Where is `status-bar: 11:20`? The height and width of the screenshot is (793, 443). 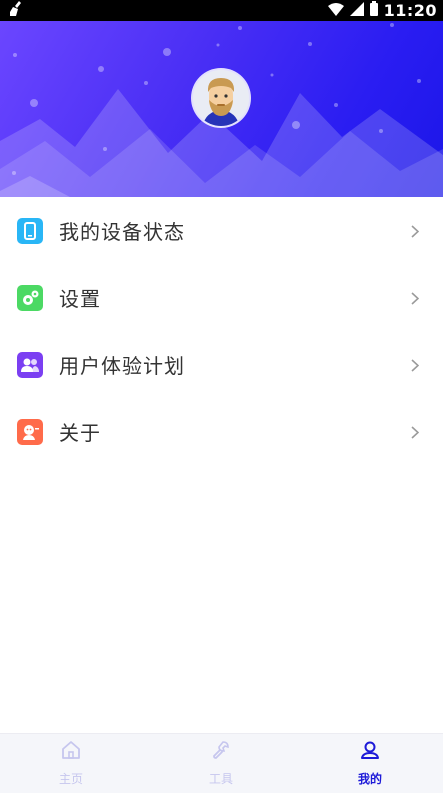
status-bar: 11:20 is located at coordinates (221, 10).